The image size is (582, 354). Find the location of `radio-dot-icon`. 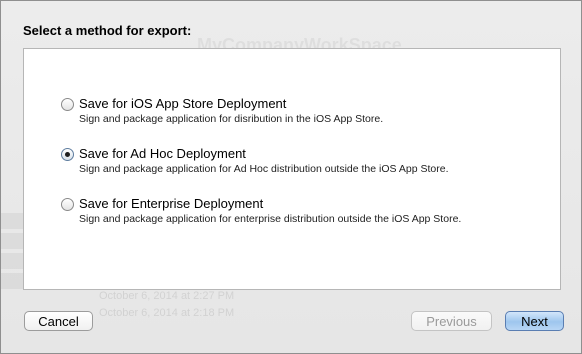

radio-dot-icon is located at coordinates (67, 154).